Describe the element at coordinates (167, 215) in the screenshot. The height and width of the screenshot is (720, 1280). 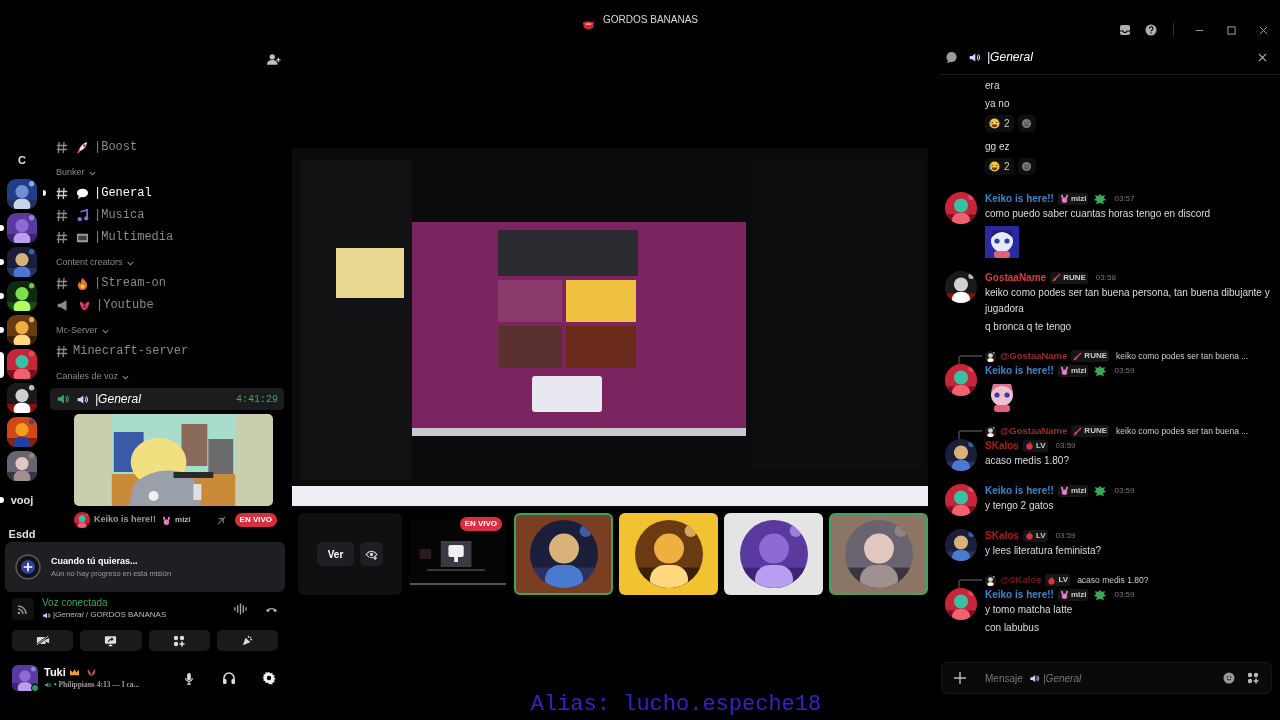
I see `channel-item: |Musica` at that location.